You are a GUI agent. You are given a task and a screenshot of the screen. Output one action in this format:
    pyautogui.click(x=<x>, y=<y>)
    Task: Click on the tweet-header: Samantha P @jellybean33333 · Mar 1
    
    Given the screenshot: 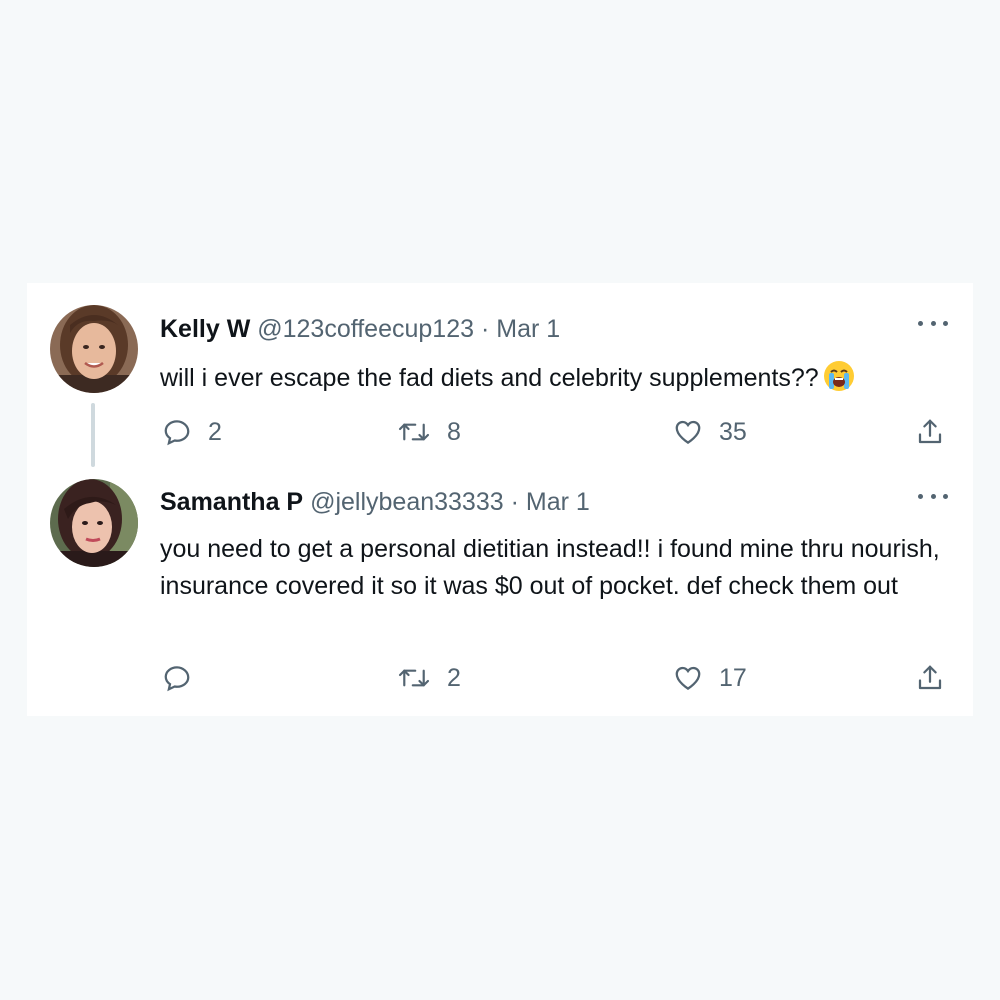 What is the action you would take?
    pyautogui.click(x=375, y=502)
    